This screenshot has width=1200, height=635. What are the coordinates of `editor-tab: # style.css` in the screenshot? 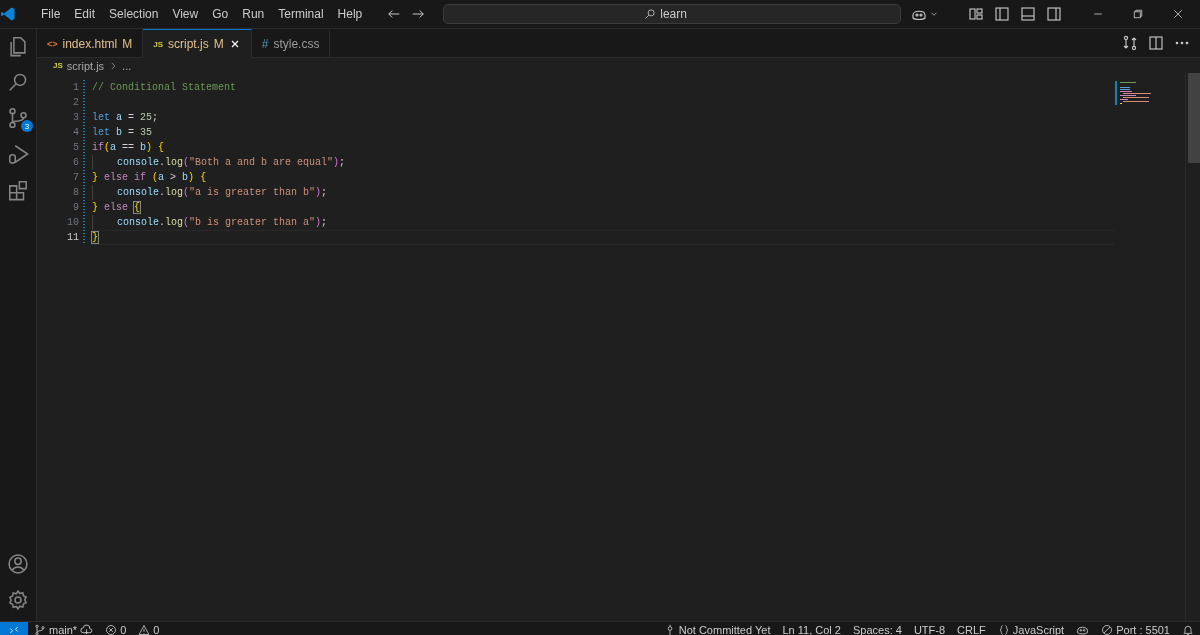 It's located at (291, 43).